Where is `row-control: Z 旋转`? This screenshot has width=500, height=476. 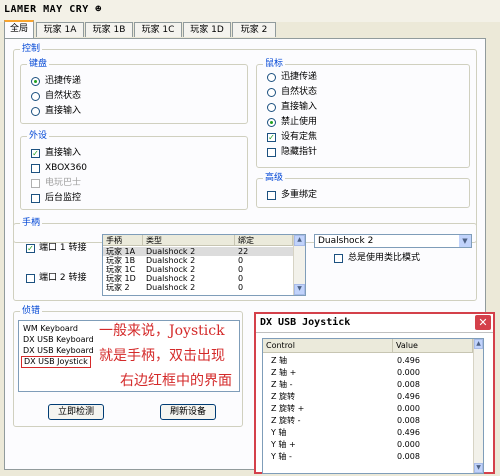
row-control: Z 旋转 is located at coordinates (283, 396).